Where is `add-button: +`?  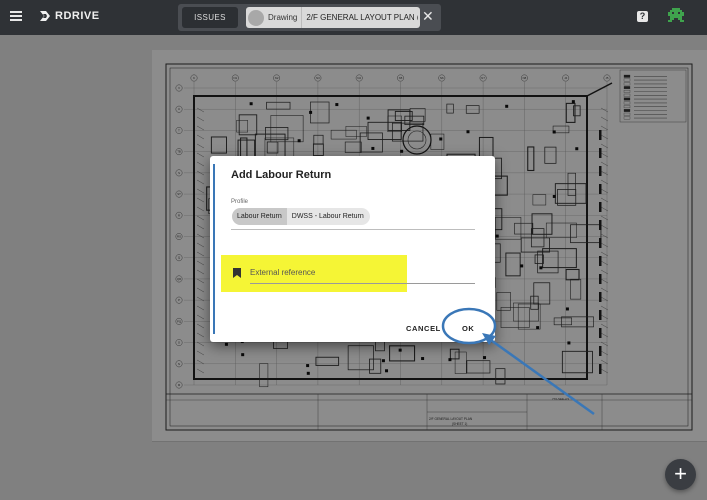 add-button: + is located at coordinates (680, 474).